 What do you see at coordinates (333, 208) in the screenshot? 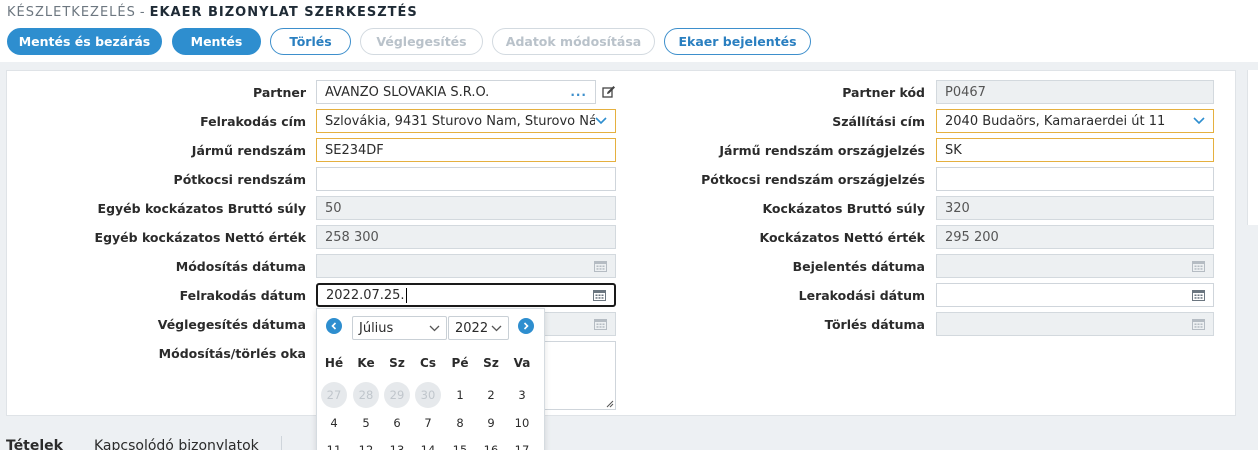
I see `other-gross-weight-value: 50` at bounding box center [333, 208].